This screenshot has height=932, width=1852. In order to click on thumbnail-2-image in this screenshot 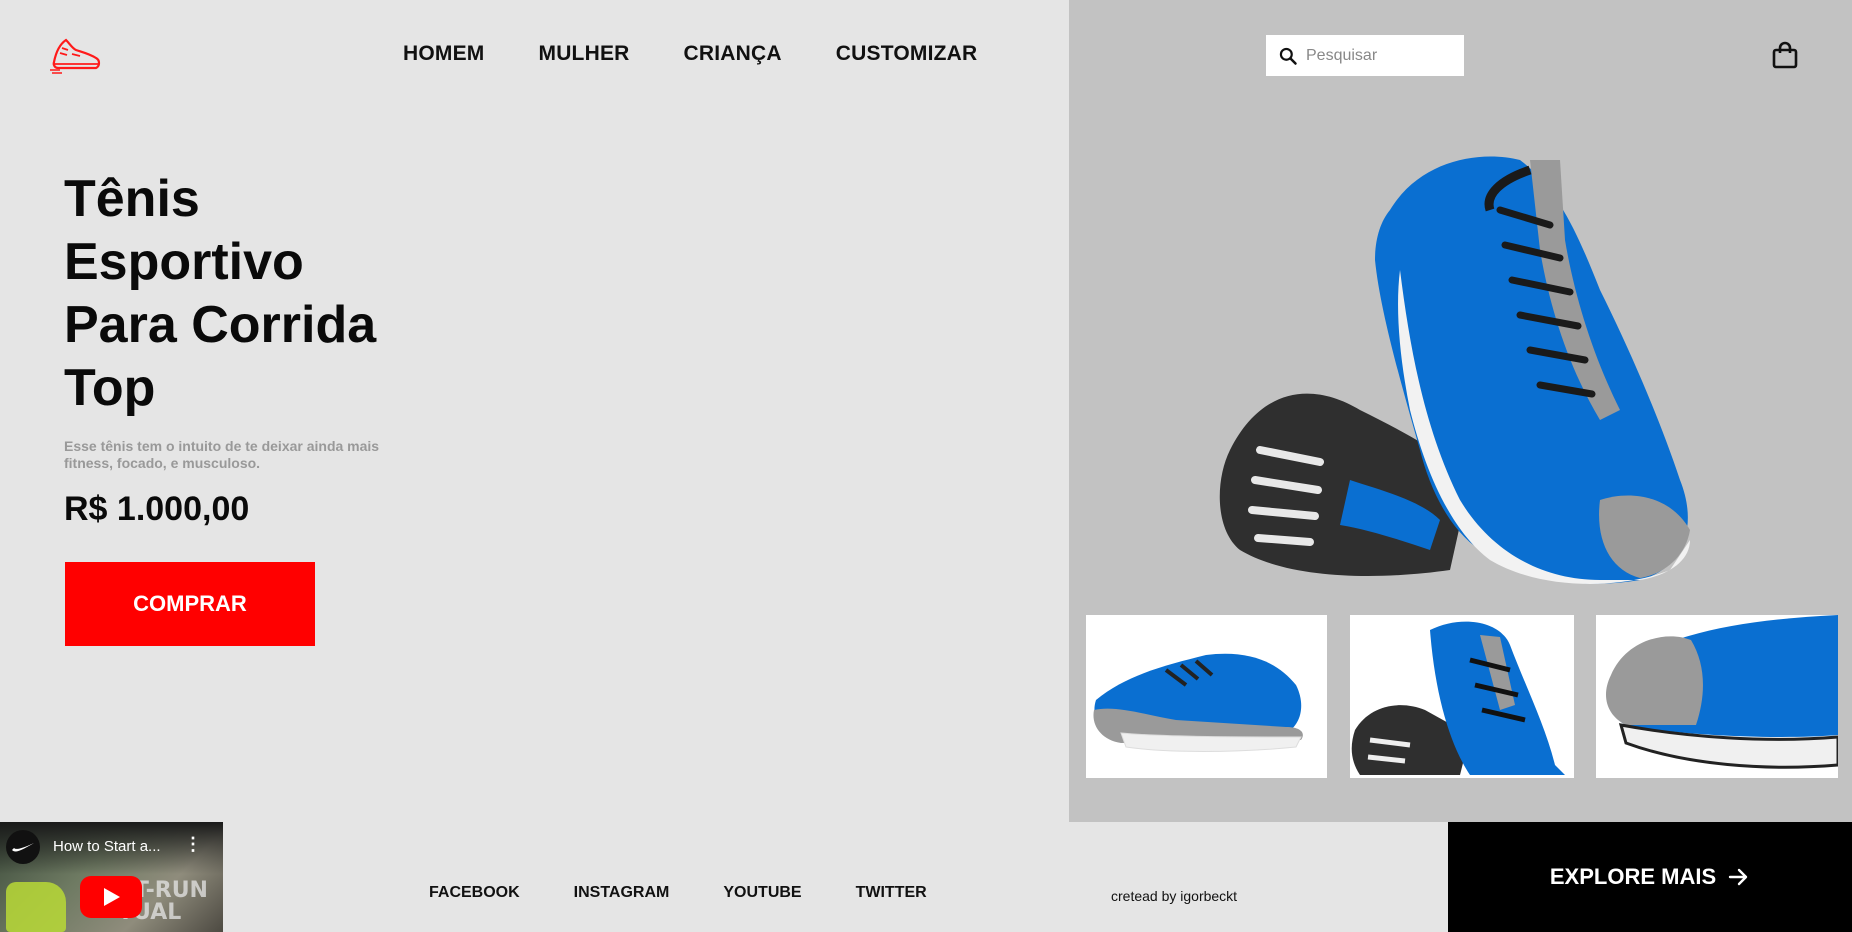, I will do `click(1462, 696)`.